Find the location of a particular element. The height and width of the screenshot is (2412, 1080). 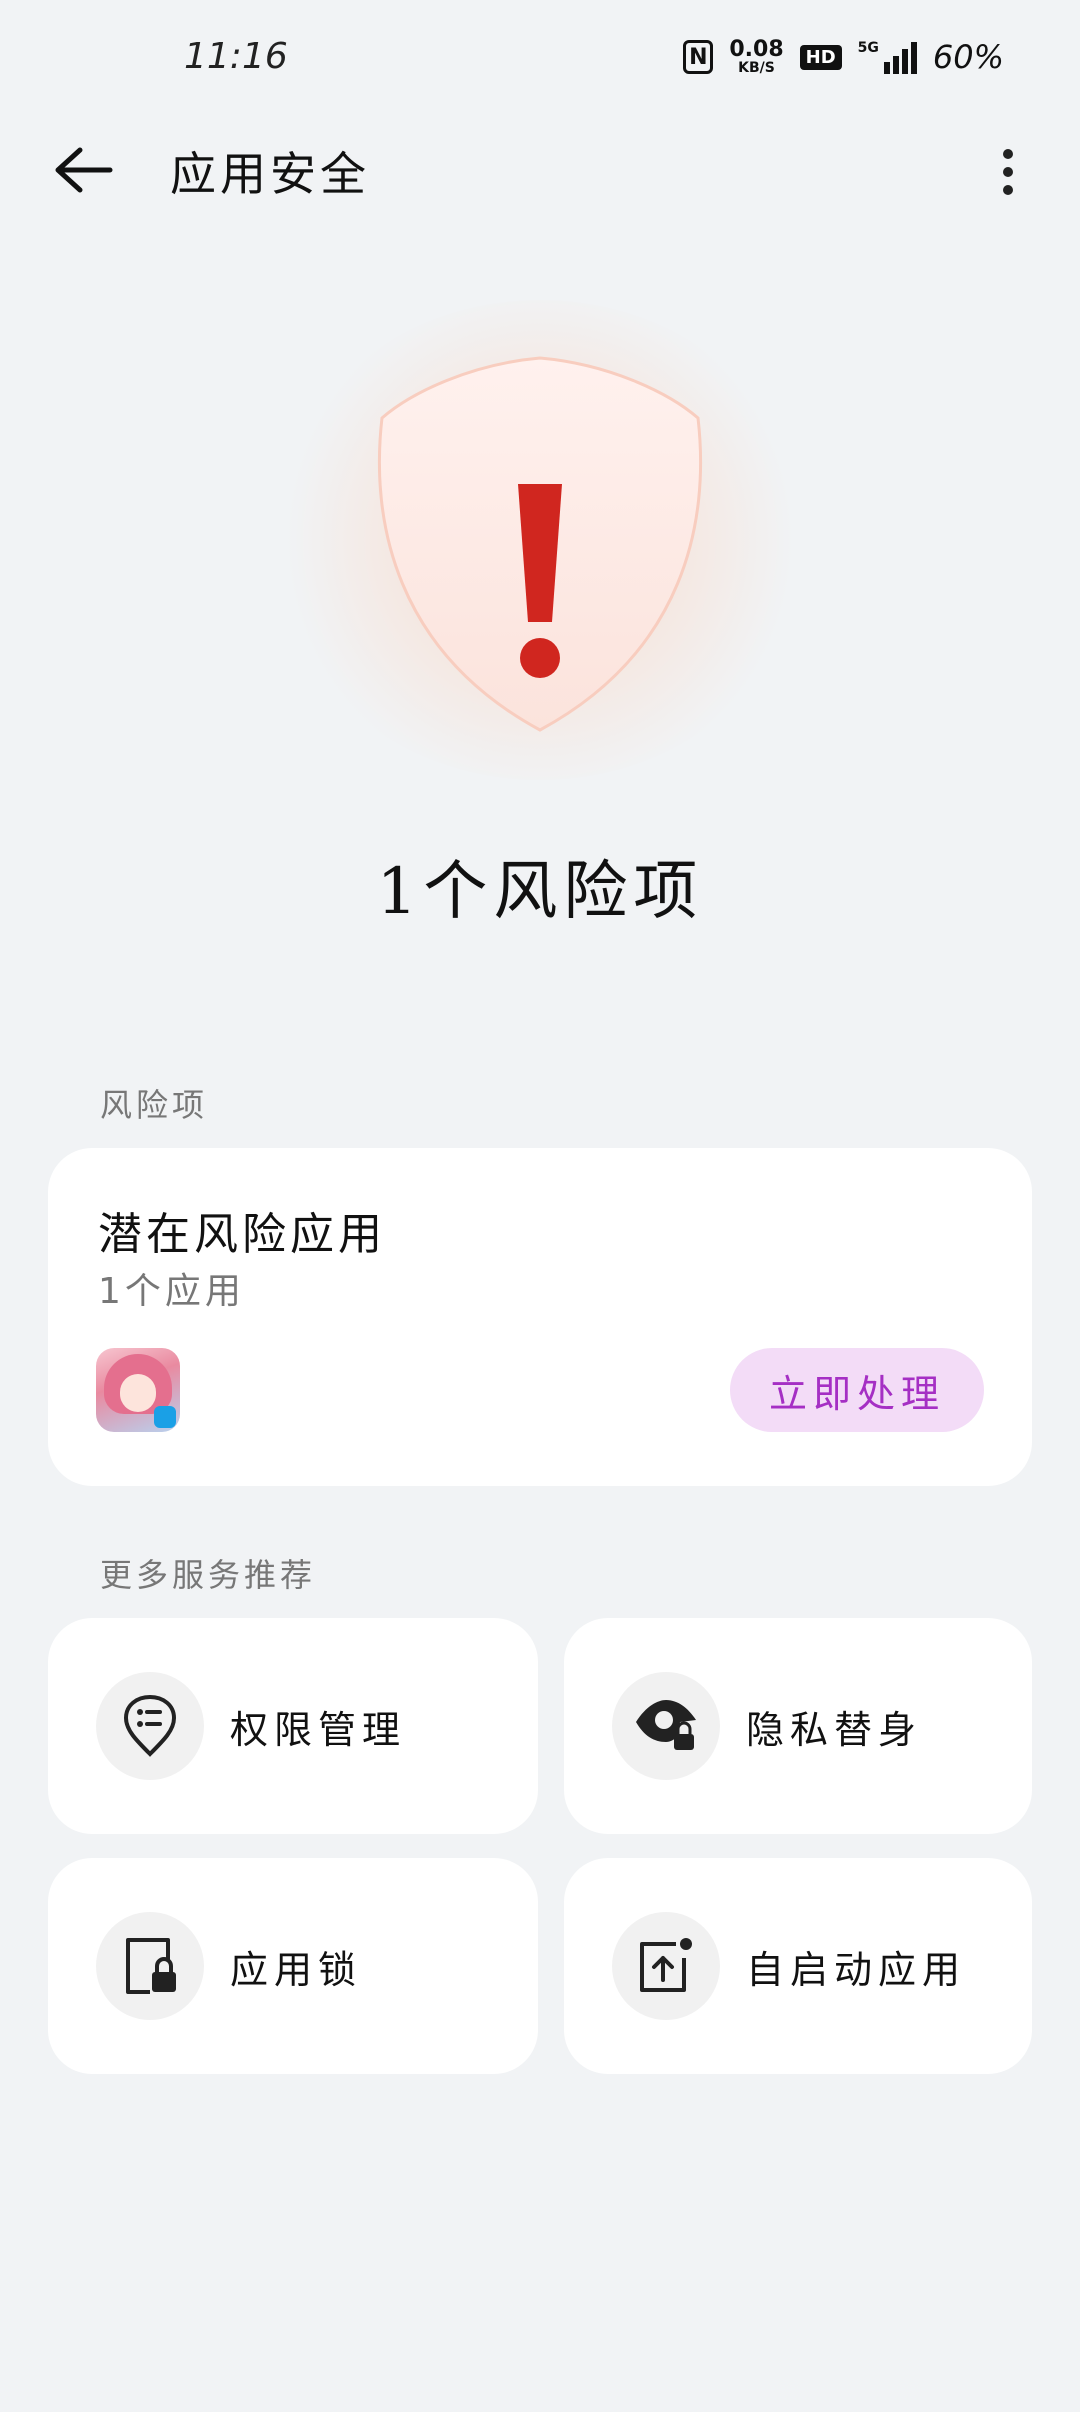

privacy-eye-lock-icon is located at coordinates (666, 1725).